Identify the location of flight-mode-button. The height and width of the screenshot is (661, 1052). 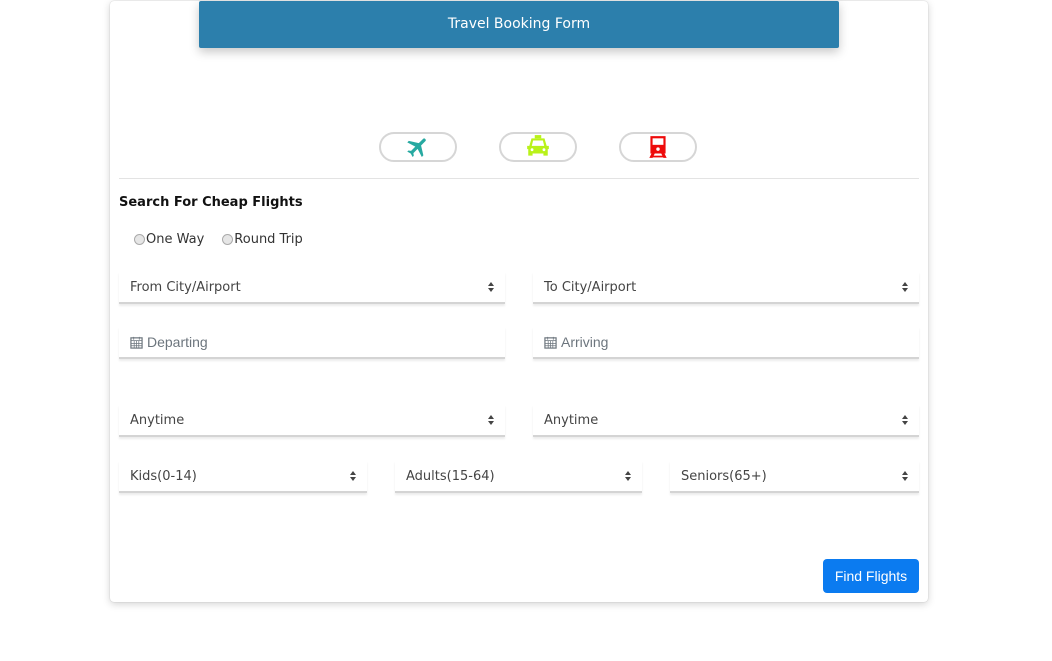
(418, 147).